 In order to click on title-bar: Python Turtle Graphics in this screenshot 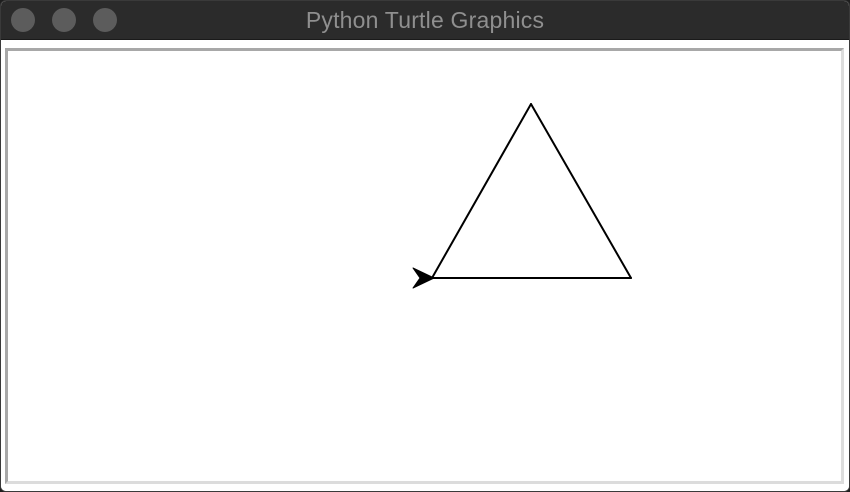, I will do `click(425, 20)`.